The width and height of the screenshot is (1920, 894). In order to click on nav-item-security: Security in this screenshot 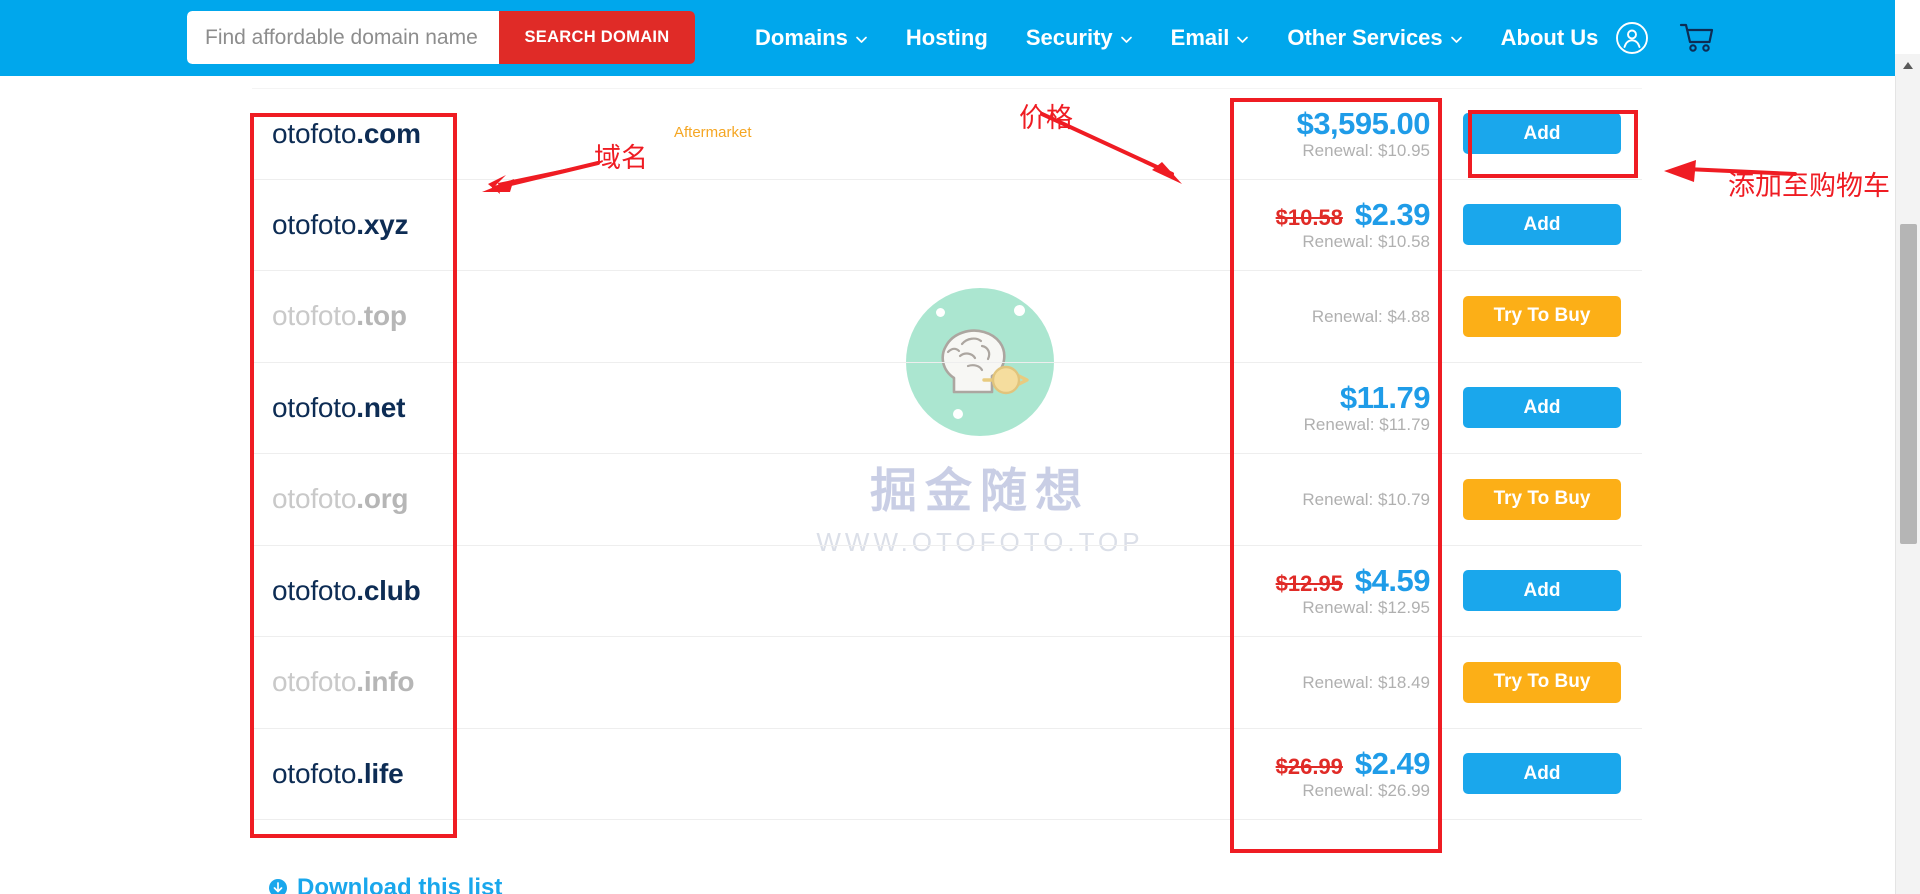, I will do `click(1079, 38)`.